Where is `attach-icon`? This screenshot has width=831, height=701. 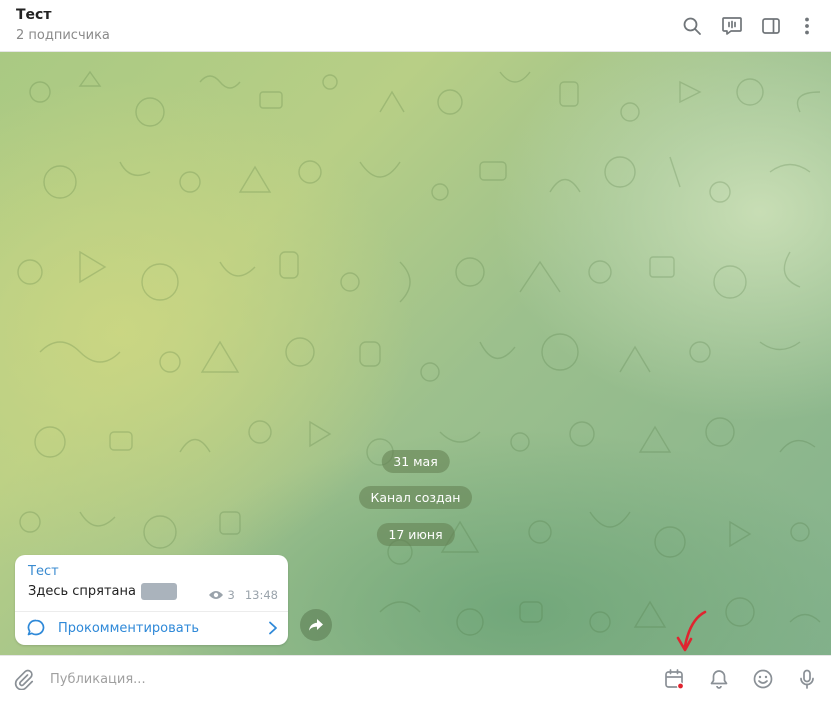 attach-icon is located at coordinates (23, 679).